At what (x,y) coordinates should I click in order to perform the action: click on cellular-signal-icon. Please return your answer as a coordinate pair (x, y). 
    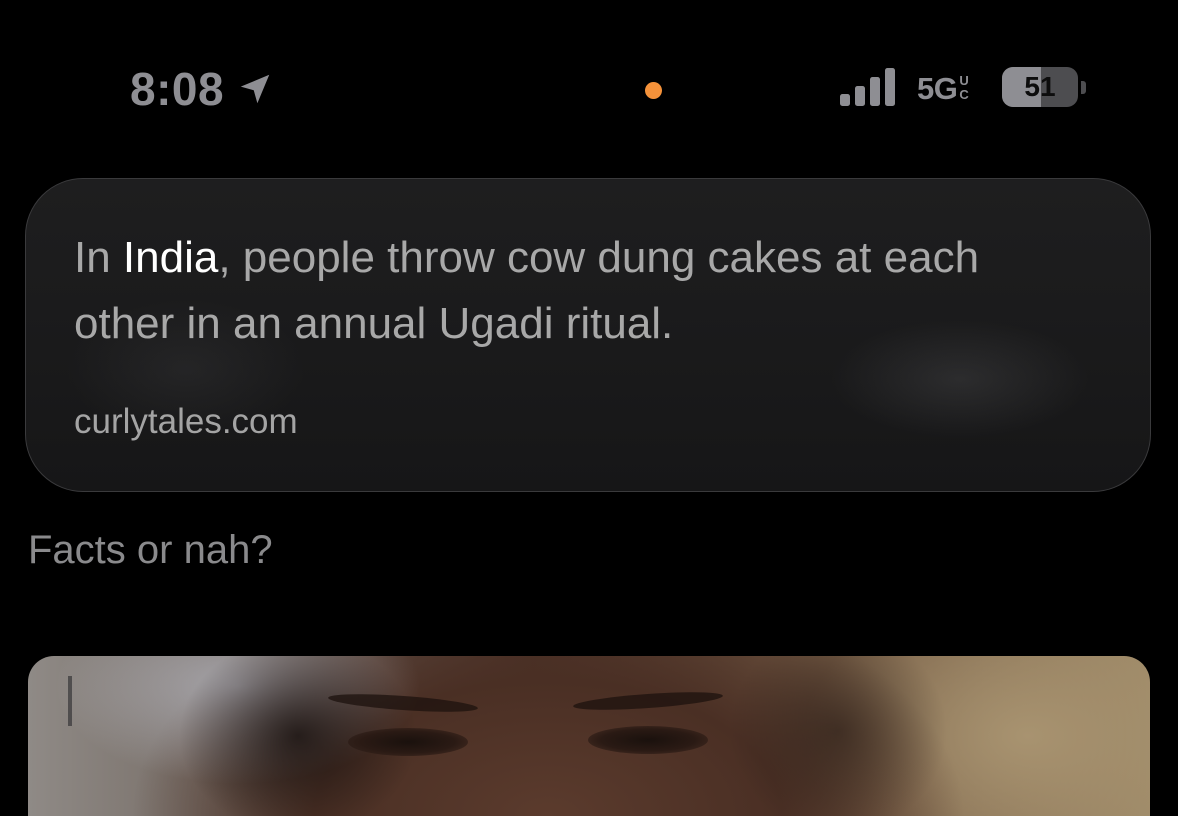
    Looking at the image, I should click on (867, 87).